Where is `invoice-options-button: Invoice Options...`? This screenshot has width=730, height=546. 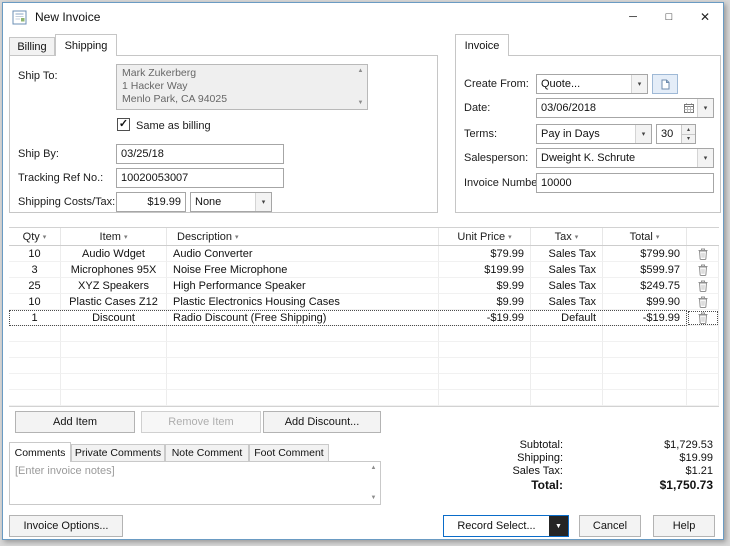 invoice-options-button: Invoice Options... is located at coordinates (66, 526).